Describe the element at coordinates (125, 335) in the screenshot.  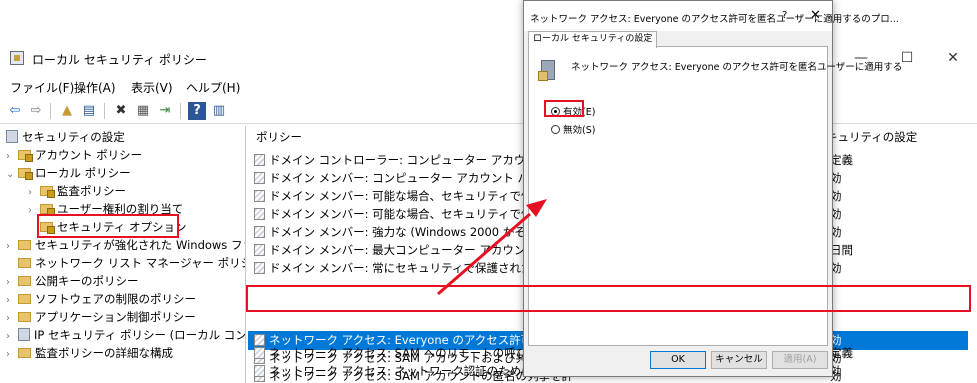
I see `tree-item-ip-security: ›IP セキュリティ ポリシー (ローカル コンピュータ` at that location.